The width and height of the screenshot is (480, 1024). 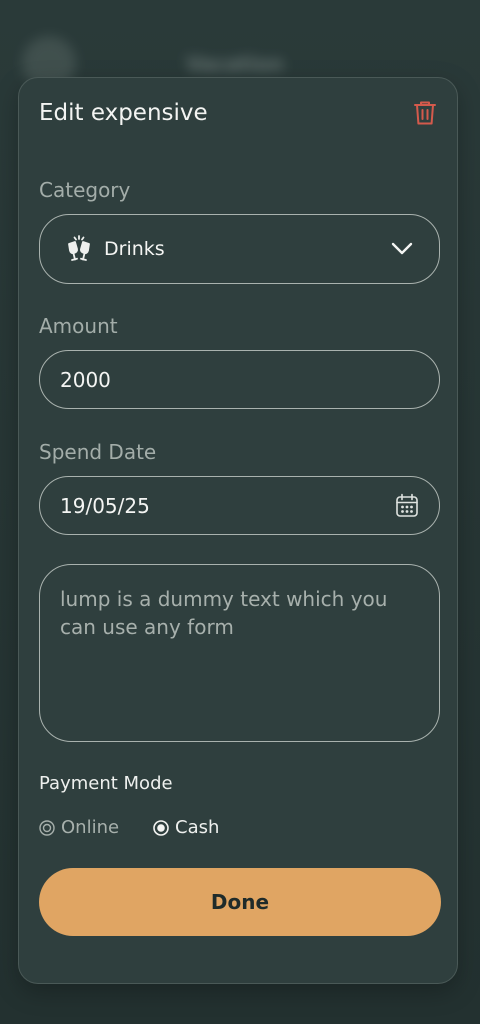 What do you see at coordinates (402, 249) in the screenshot?
I see `chevron-down-icon` at bounding box center [402, 249].